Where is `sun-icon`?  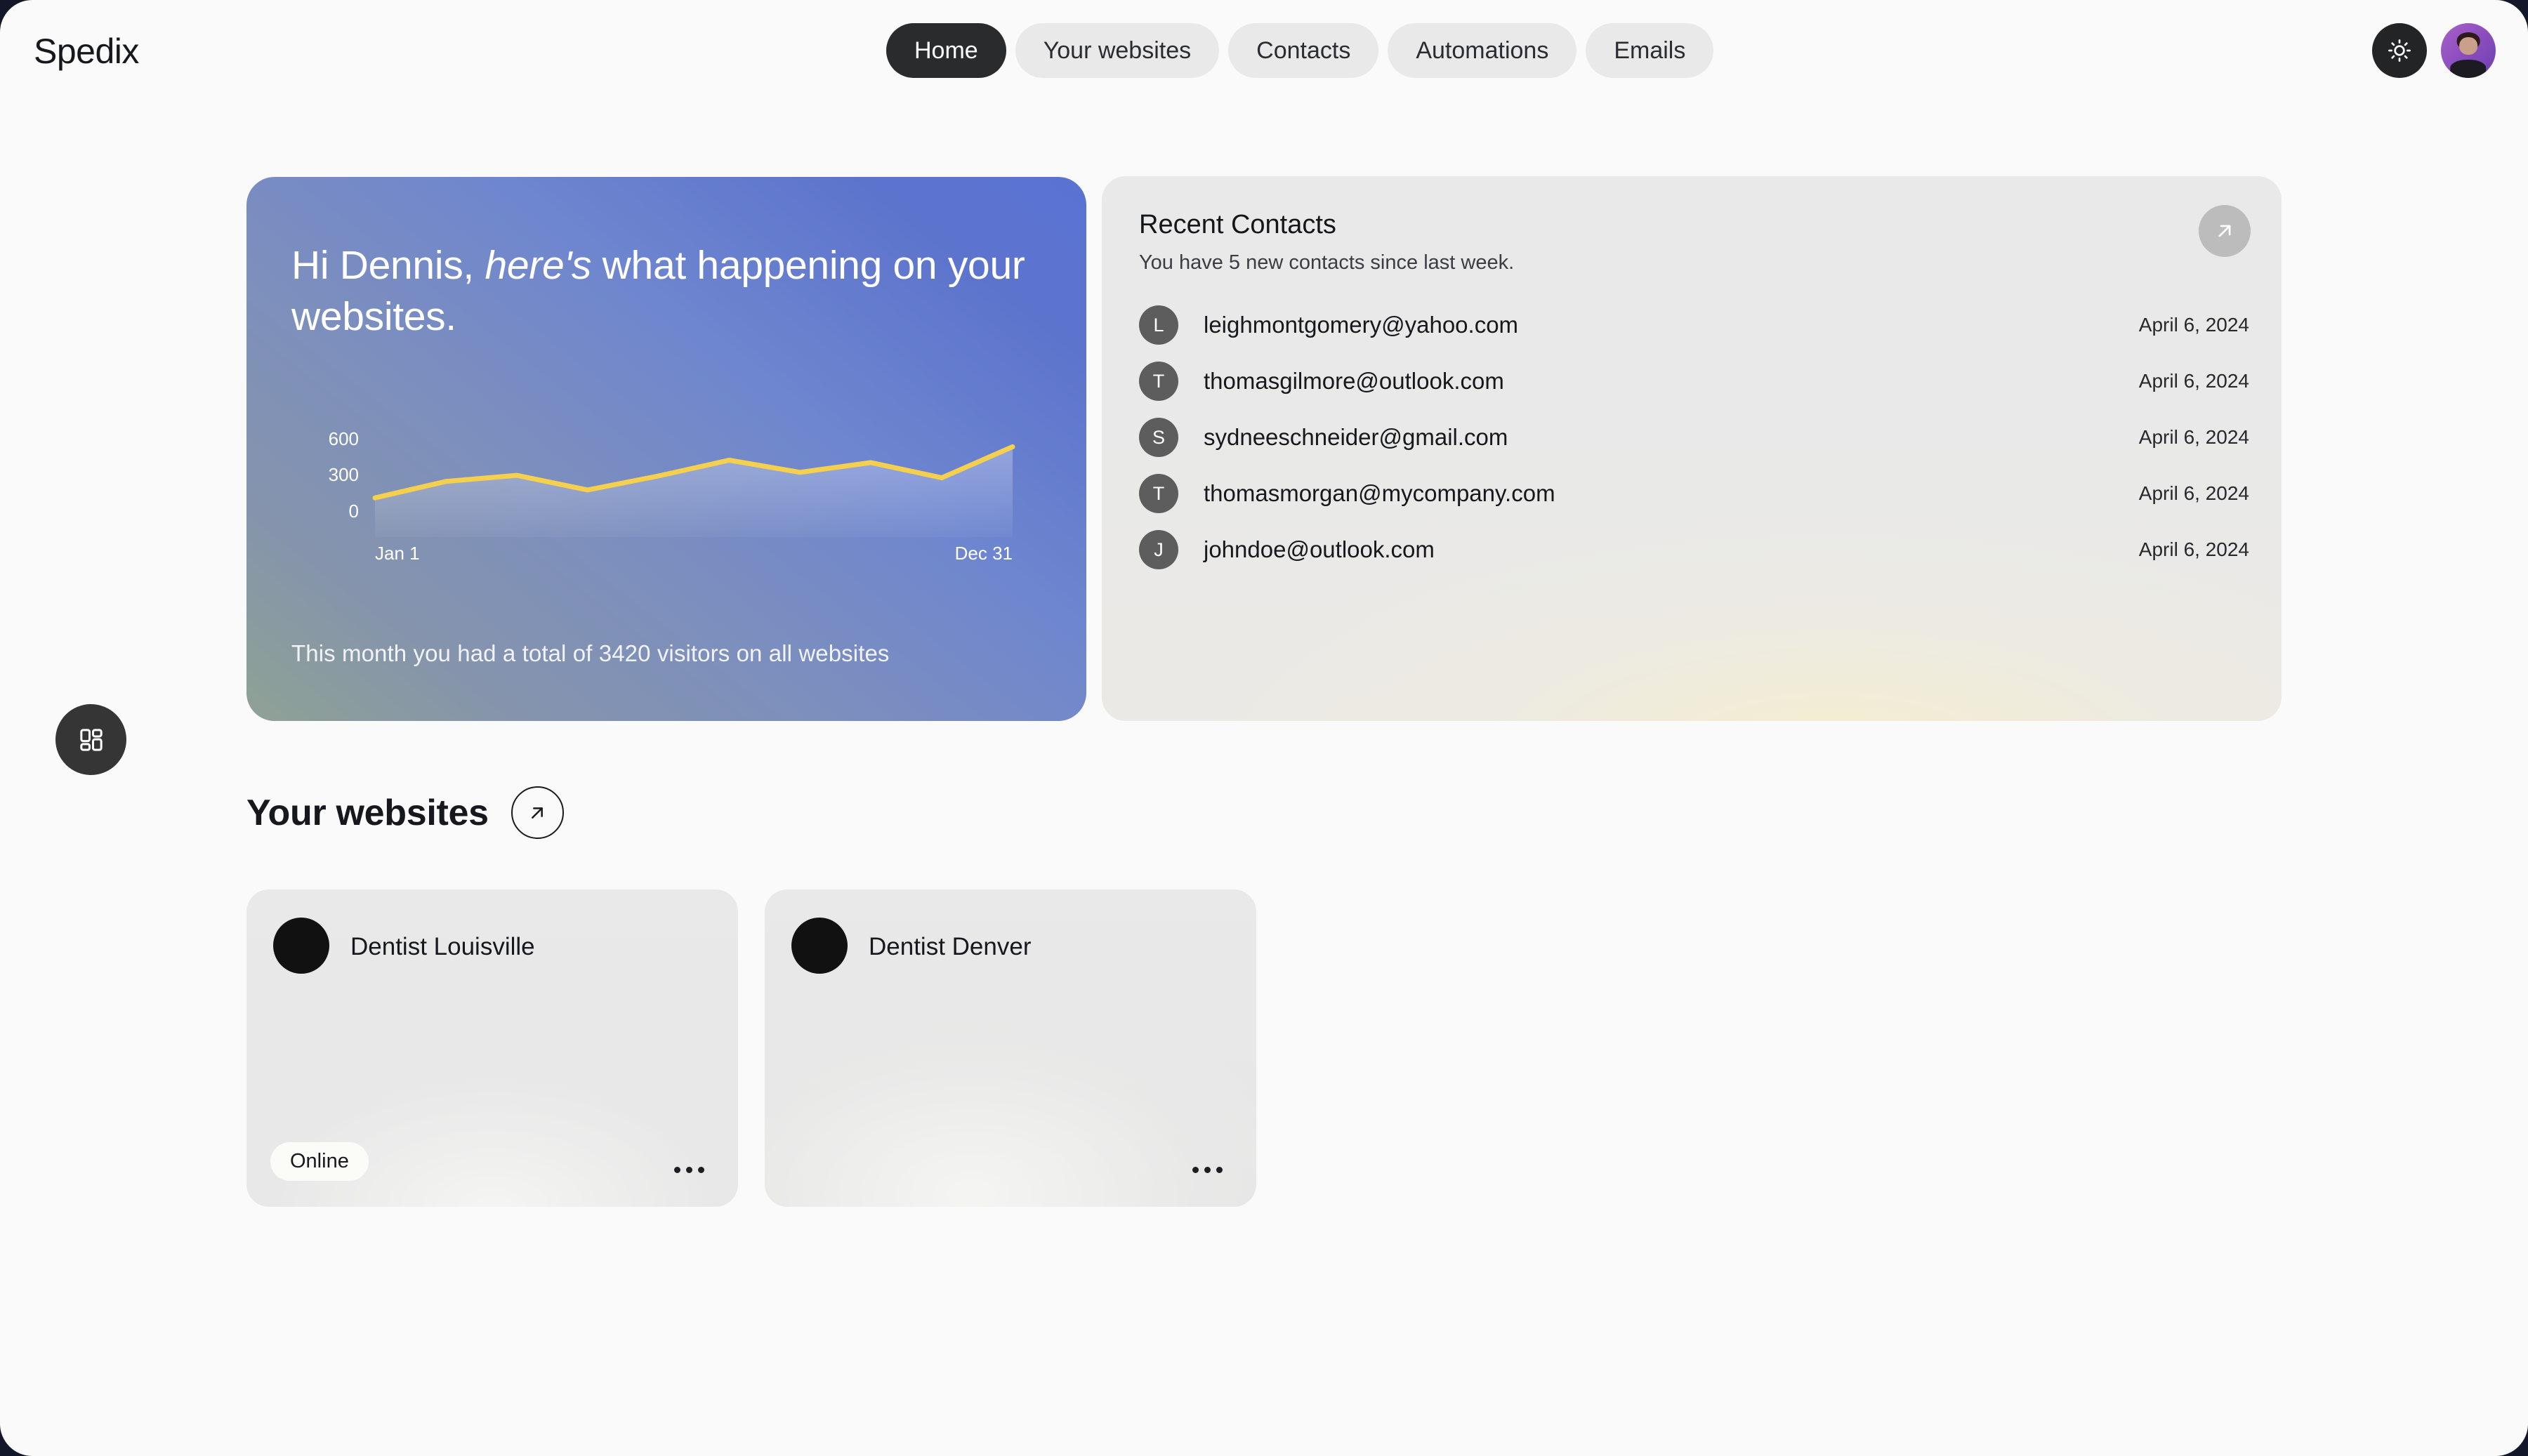
sun-icon is located at coordinates (2399, 50).